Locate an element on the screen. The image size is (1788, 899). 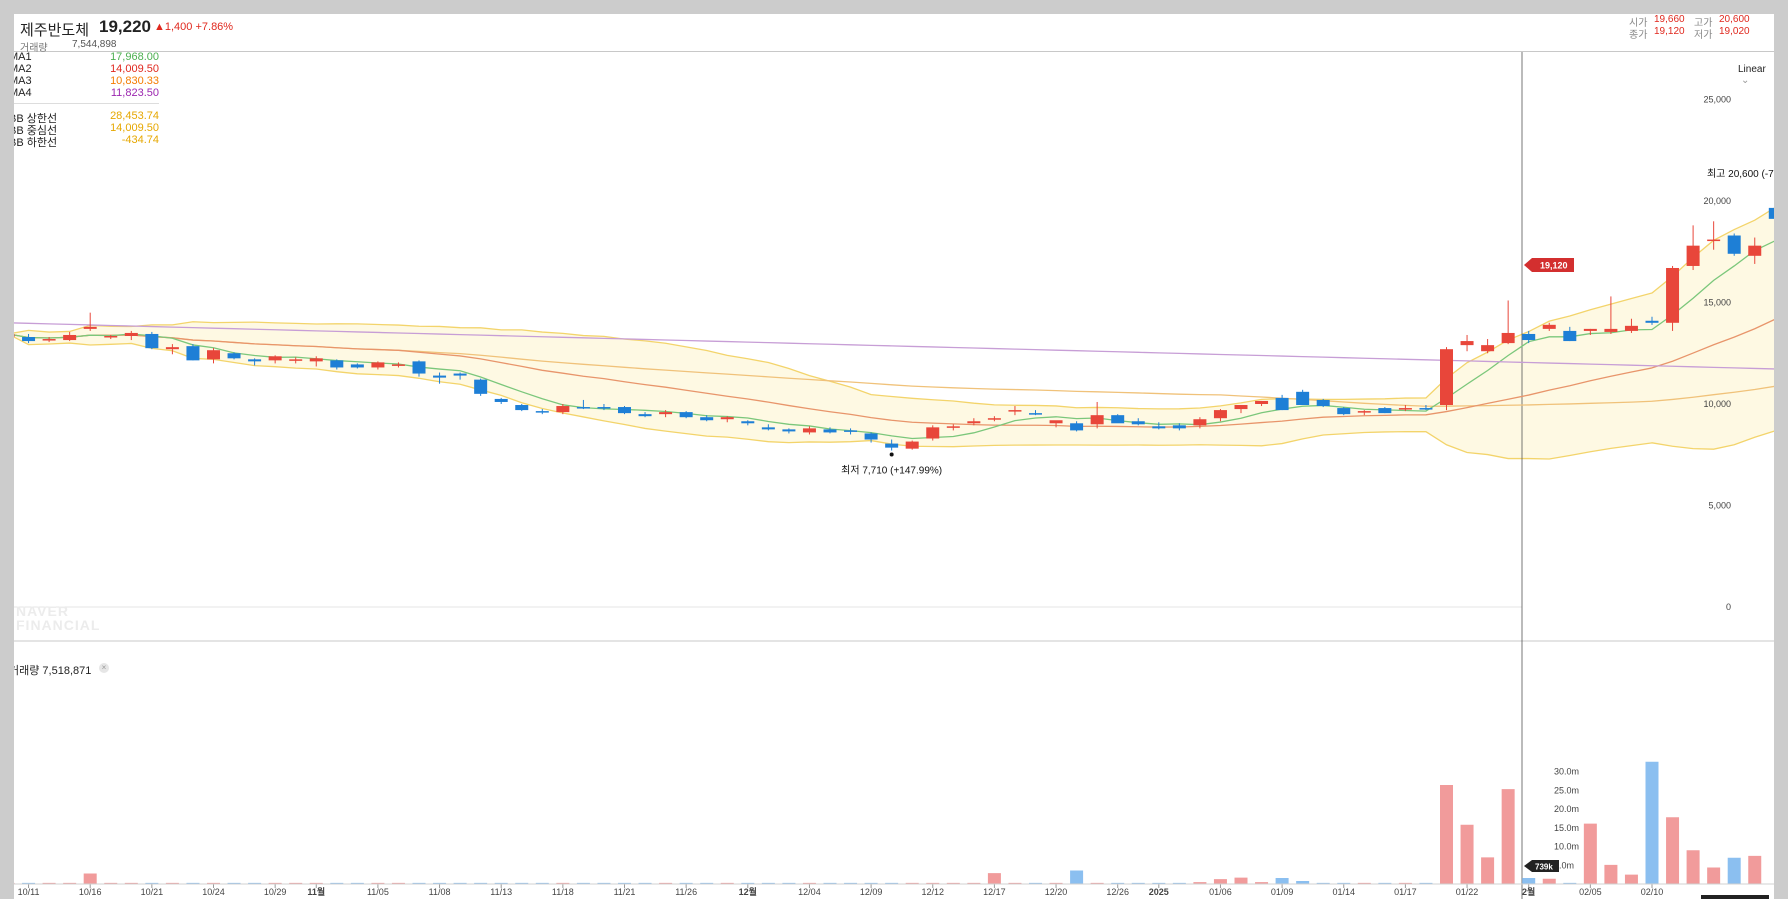
x-tick-label: 01/22 is located at coordinates (1467, 892).